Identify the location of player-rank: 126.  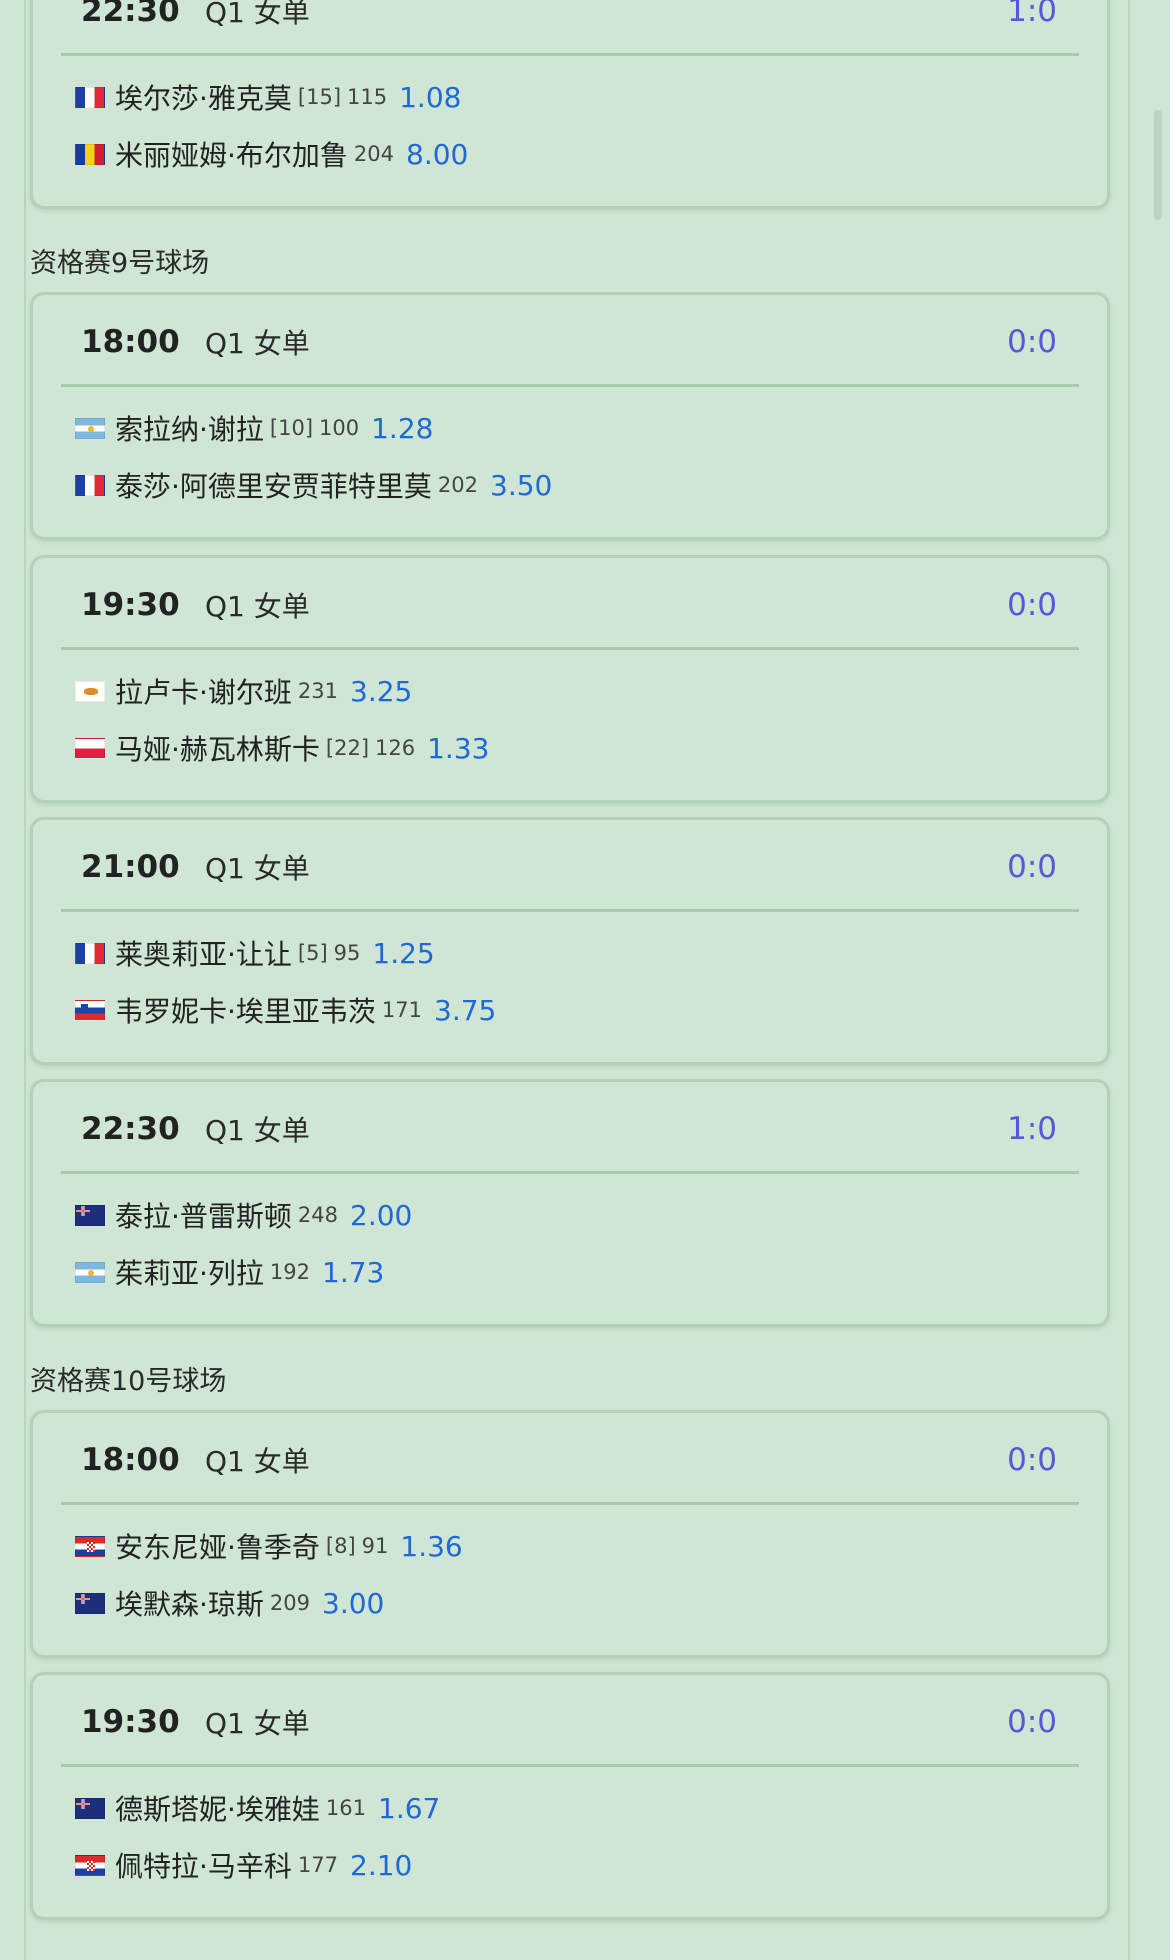
(395, 748).